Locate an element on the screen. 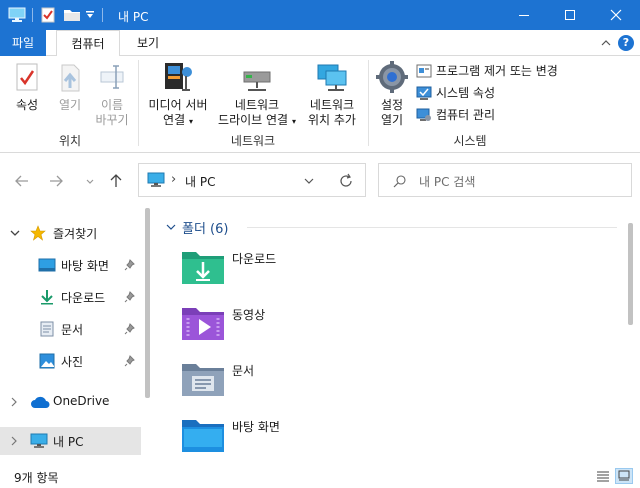 The width and height of the screenshot is (640, 488). window-title: 내 PC is located at coordinates (133, 17).